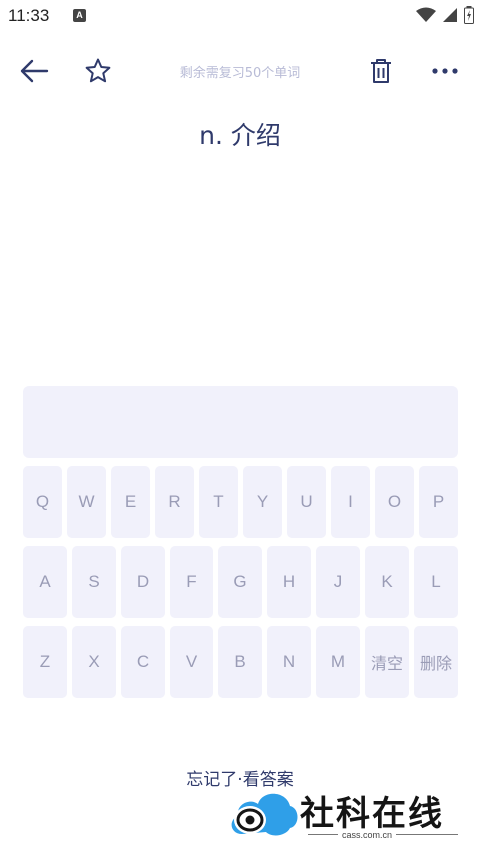 The height and width of the screenshot is (852, 480). I want to click on back-arrow-icon, so click(34, 71).